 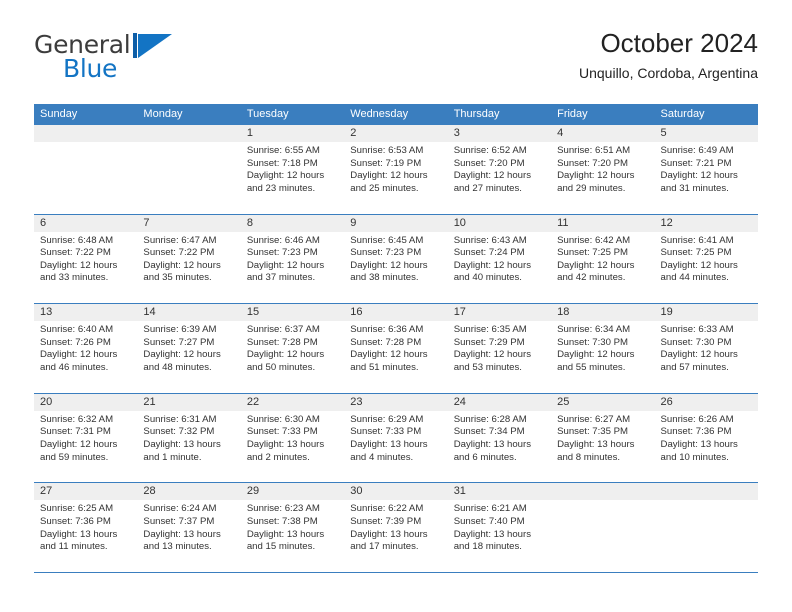 I want to click on daylight-text: and 57 minutes., so click(x=694, y=367).